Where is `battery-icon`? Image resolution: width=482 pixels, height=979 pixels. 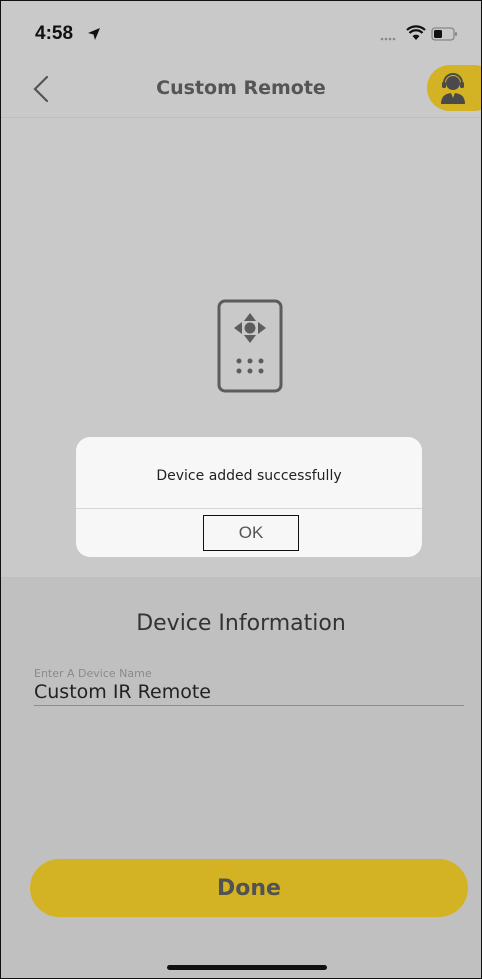
battery-icon is located at coordinates (444, 34).